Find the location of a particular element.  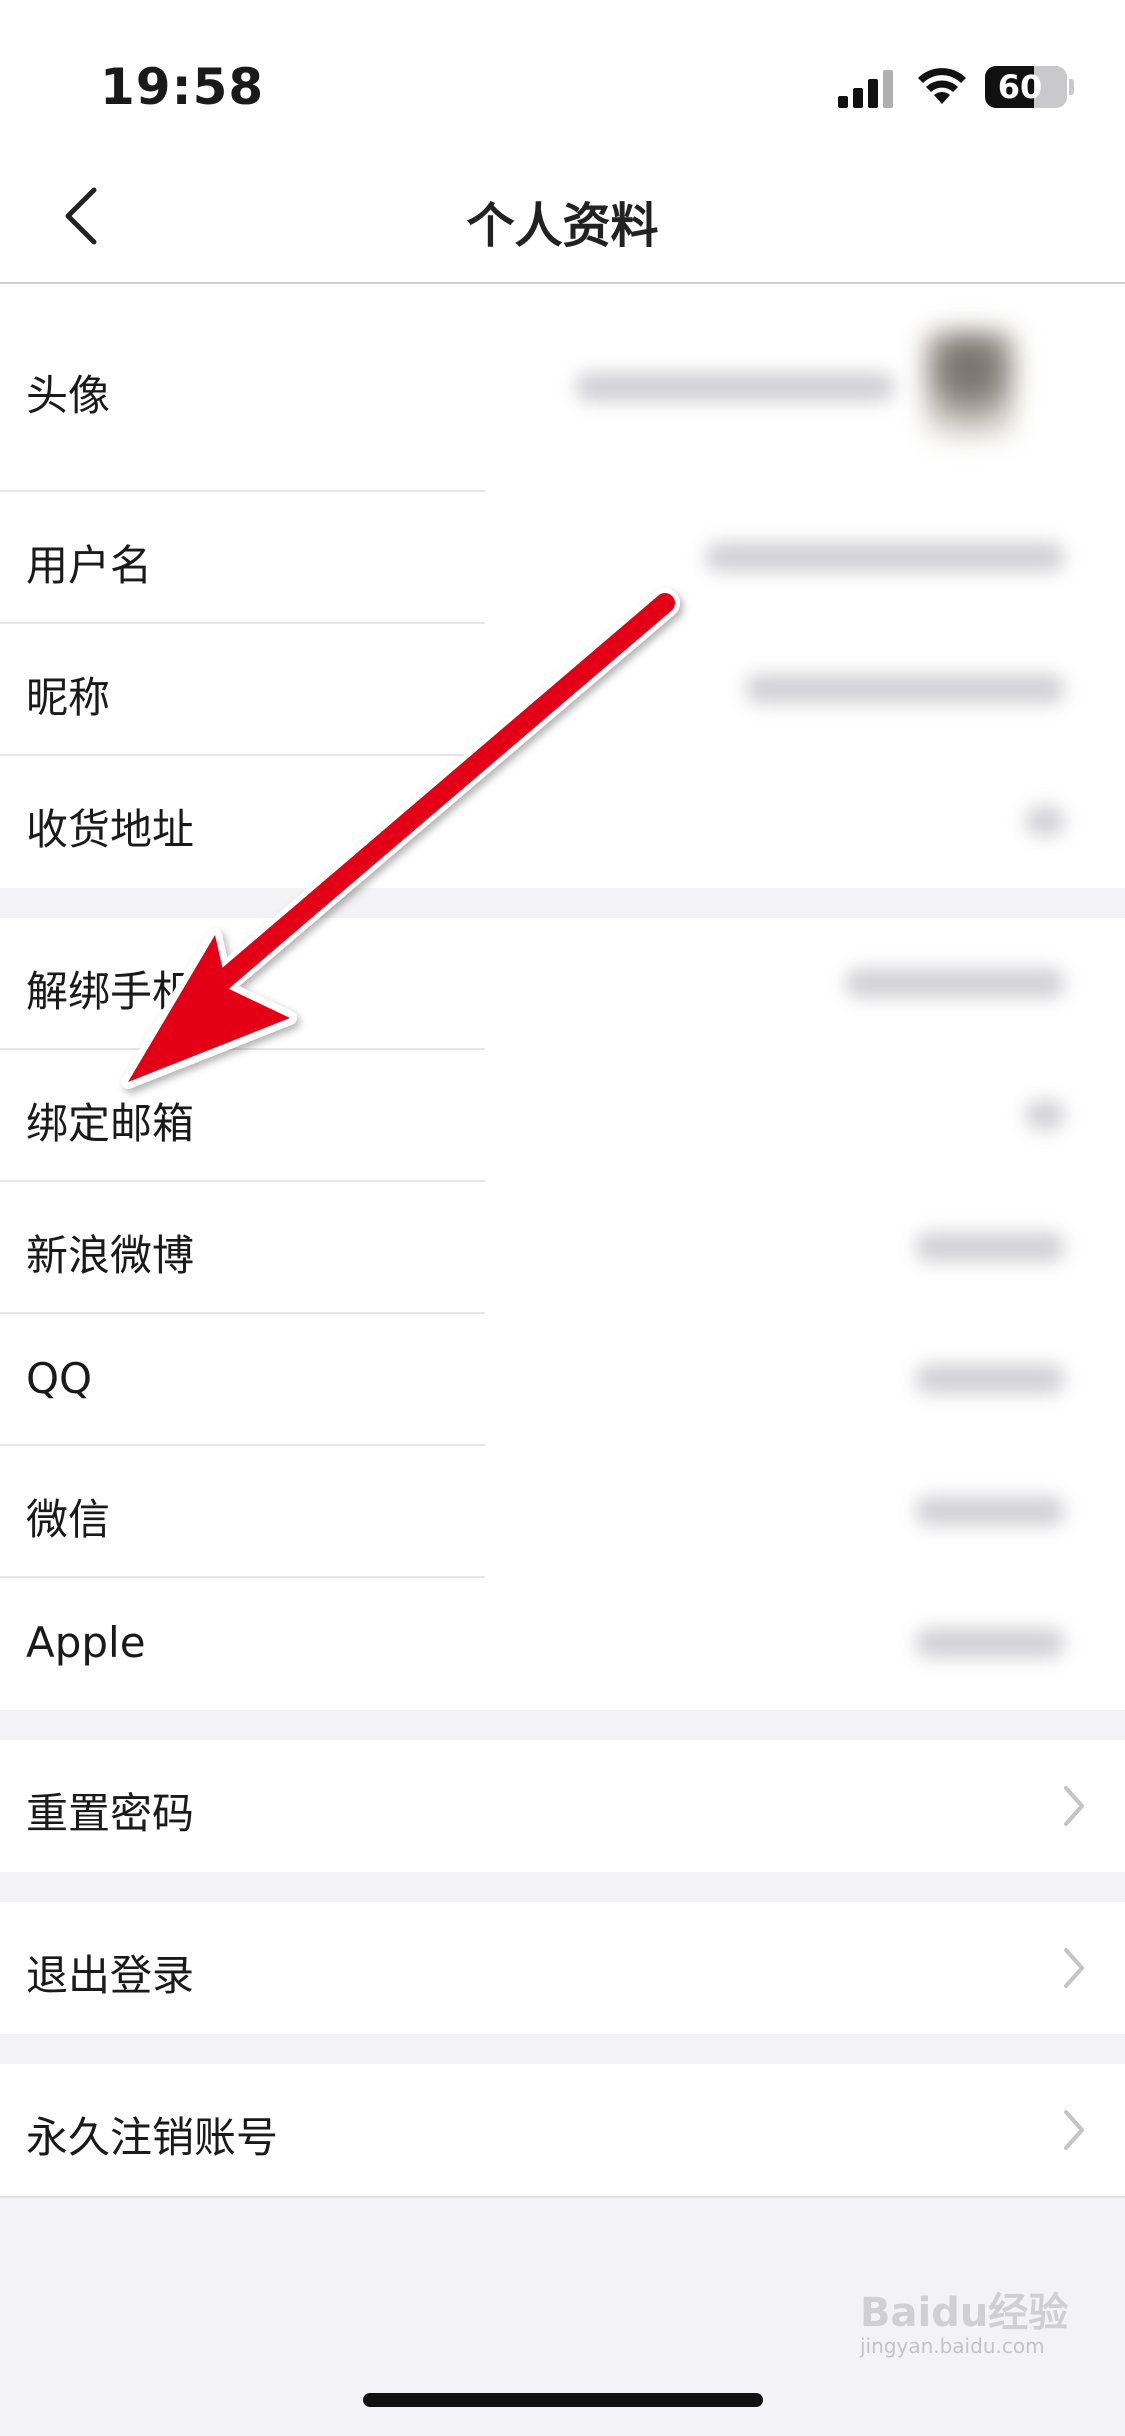

row-unbind-phone: 解绑手机 is located at coordinates (562, 984).